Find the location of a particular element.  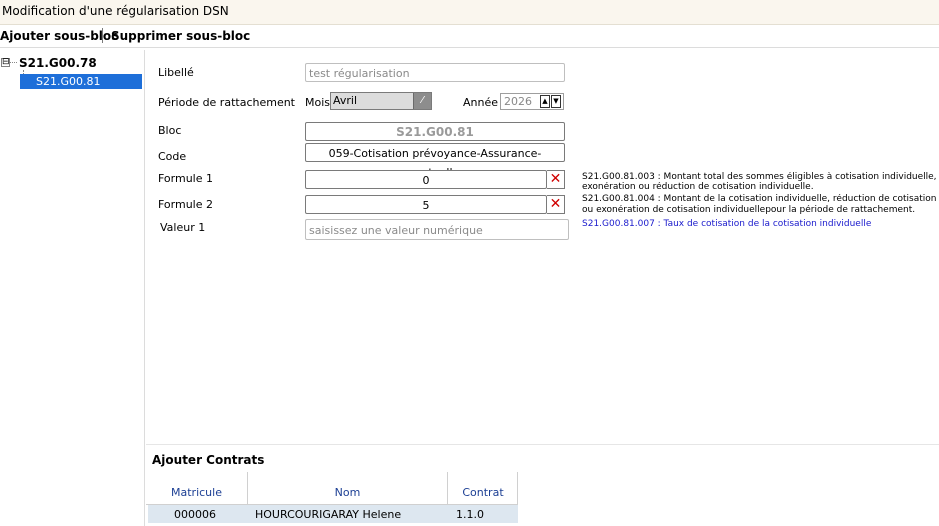

mois-label: Mois is located at coordinates (318, 102).